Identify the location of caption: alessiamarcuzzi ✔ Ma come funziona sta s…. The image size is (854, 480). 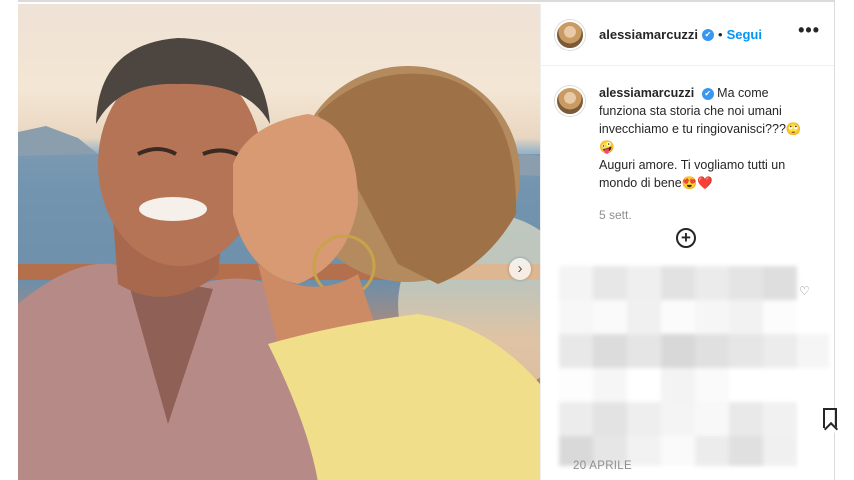
(687, 145).